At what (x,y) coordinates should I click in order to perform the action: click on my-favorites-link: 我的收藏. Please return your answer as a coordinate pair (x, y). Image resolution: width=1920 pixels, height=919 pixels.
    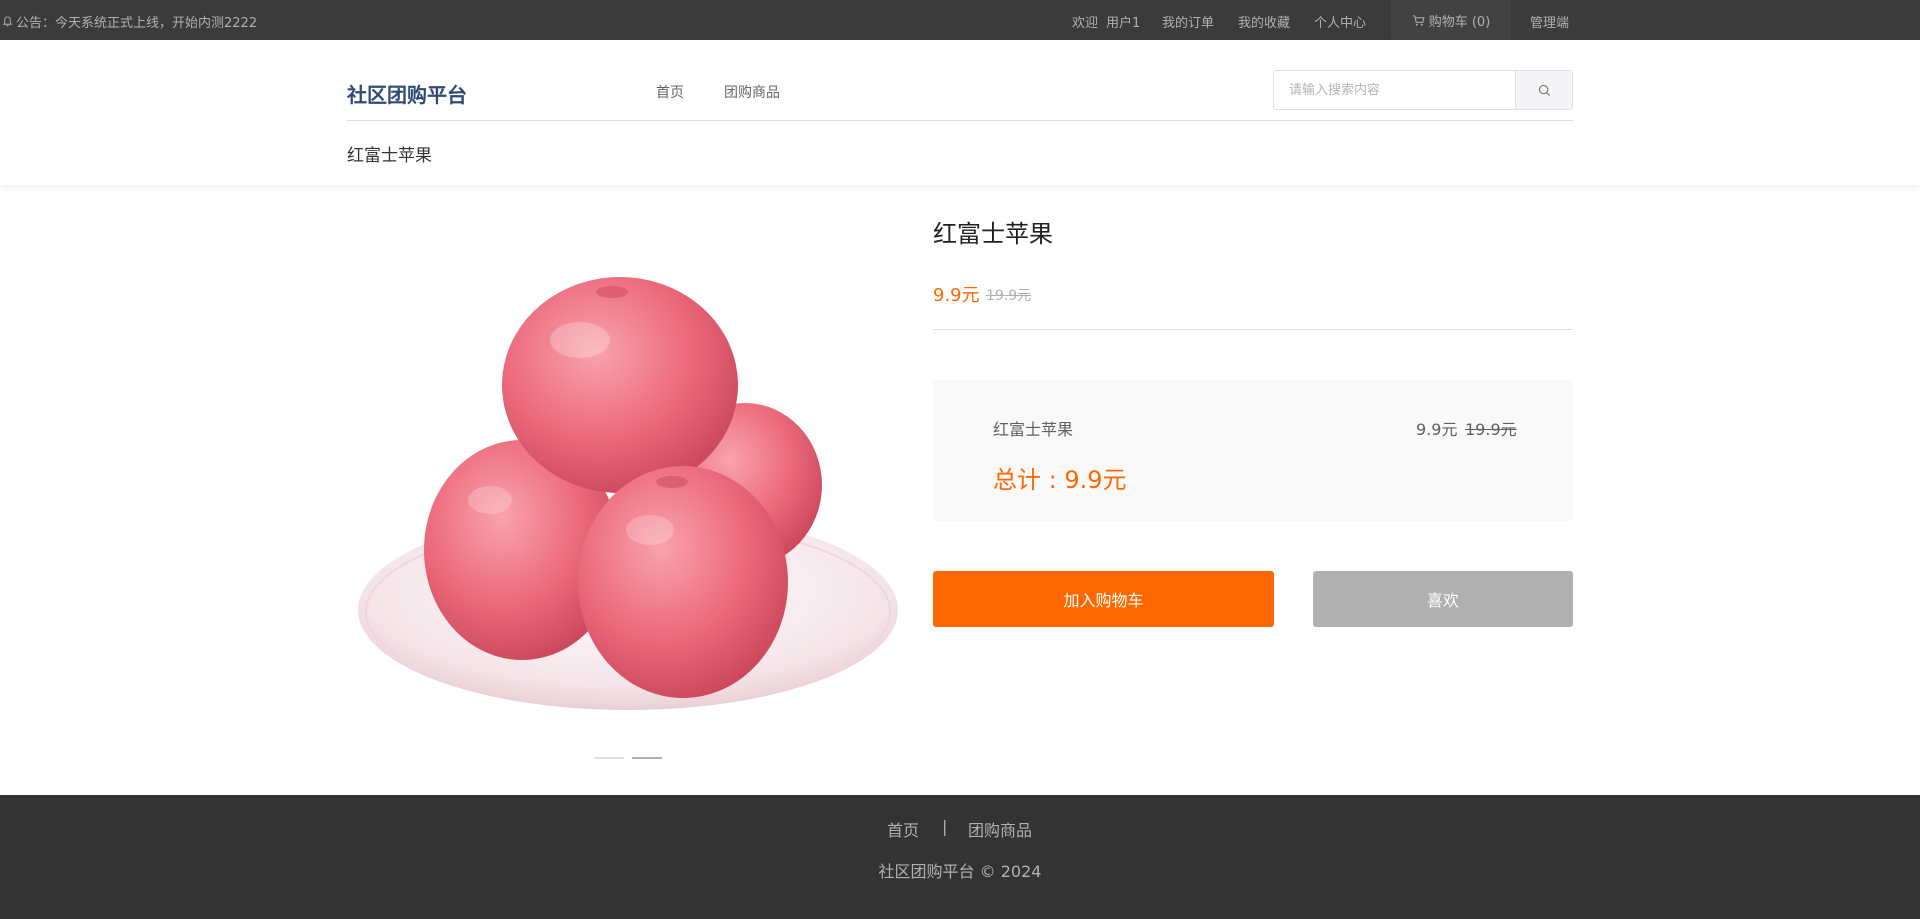
    Looking at the image, I should click on (1264, 21).